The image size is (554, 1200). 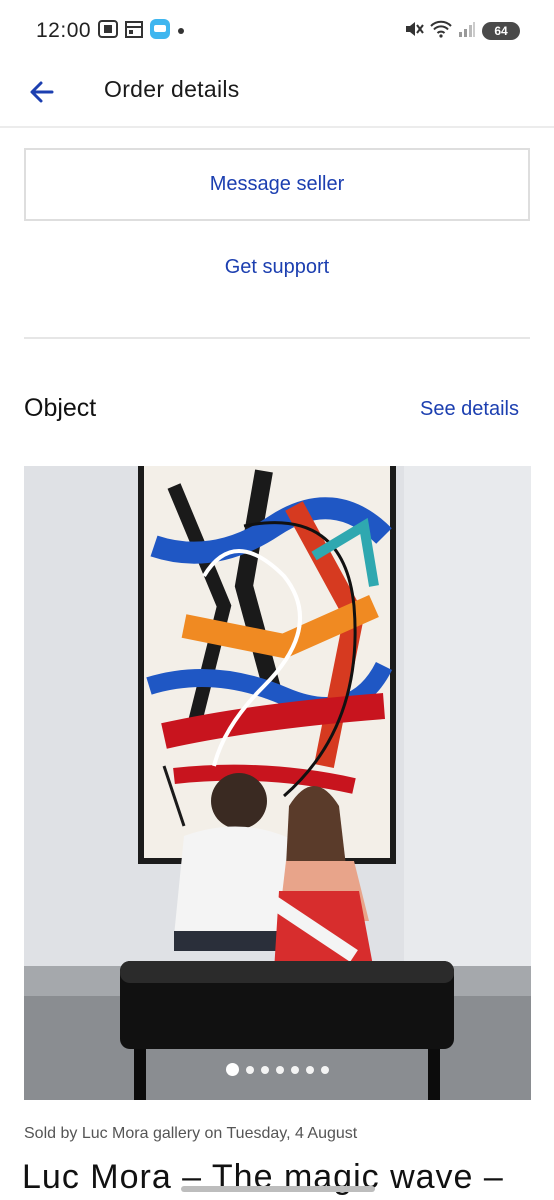 What do you see at coordinates (64, 30) in the screenshot?
I see `status-time: 12:00` at bounding box center [64, 30].